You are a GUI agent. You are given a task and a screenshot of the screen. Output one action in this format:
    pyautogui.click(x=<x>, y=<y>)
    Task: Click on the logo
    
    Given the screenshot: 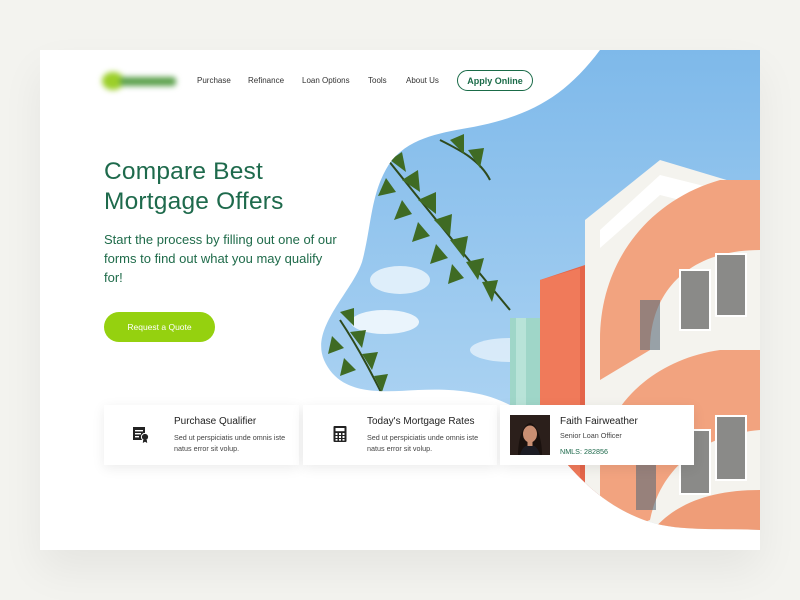 What is the action you would take?
    pyautogui.click(x=140, y=81)
    